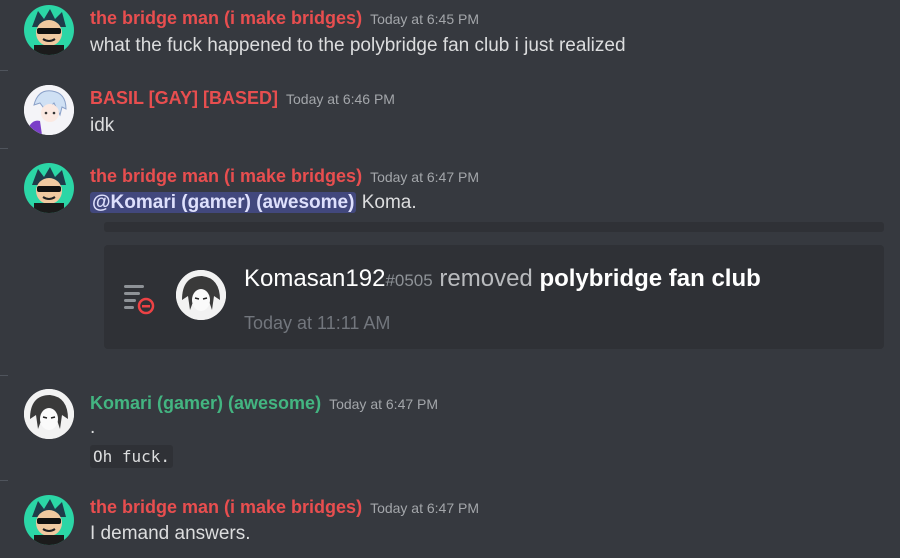 The height and width of the screenshot is (558, 900). I want to click on timestamp: Today at 6:46 PM, so click(340, 99).